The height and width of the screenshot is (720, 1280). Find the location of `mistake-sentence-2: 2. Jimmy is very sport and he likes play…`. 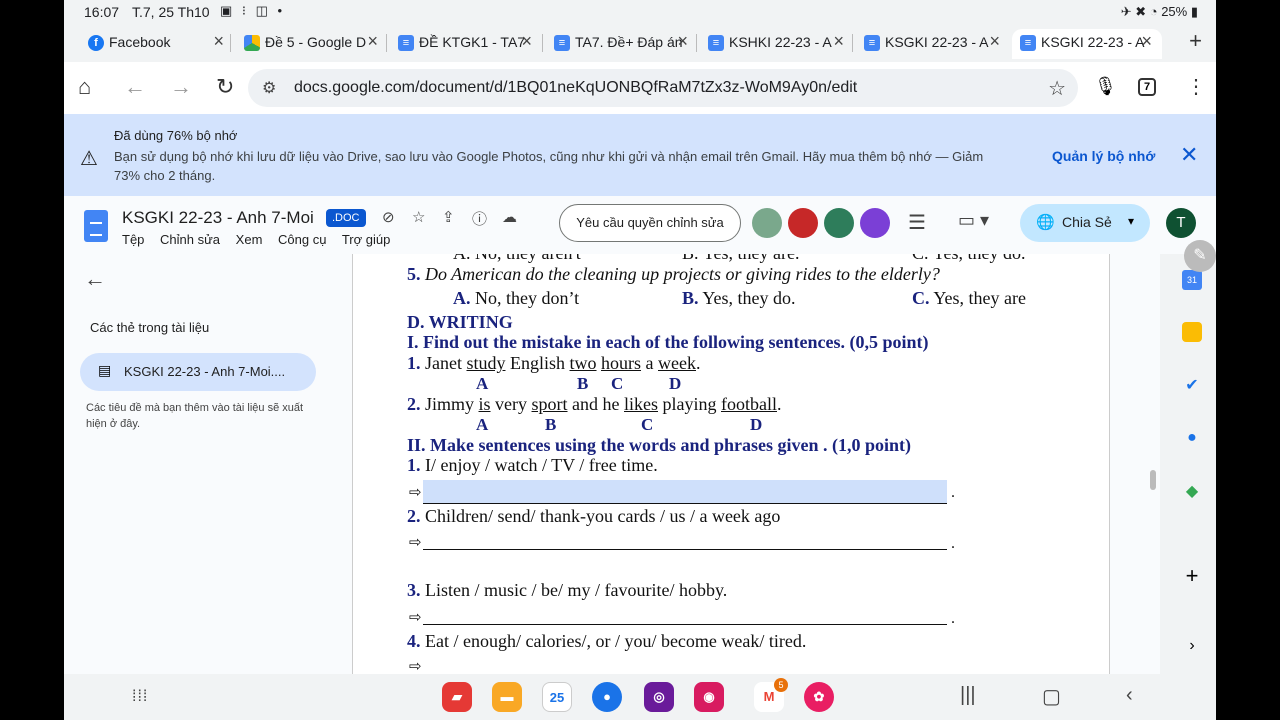

mistake-sentence-2: 2. Jimmy is very sport and he likes play… is located at coordinates (594, 404).